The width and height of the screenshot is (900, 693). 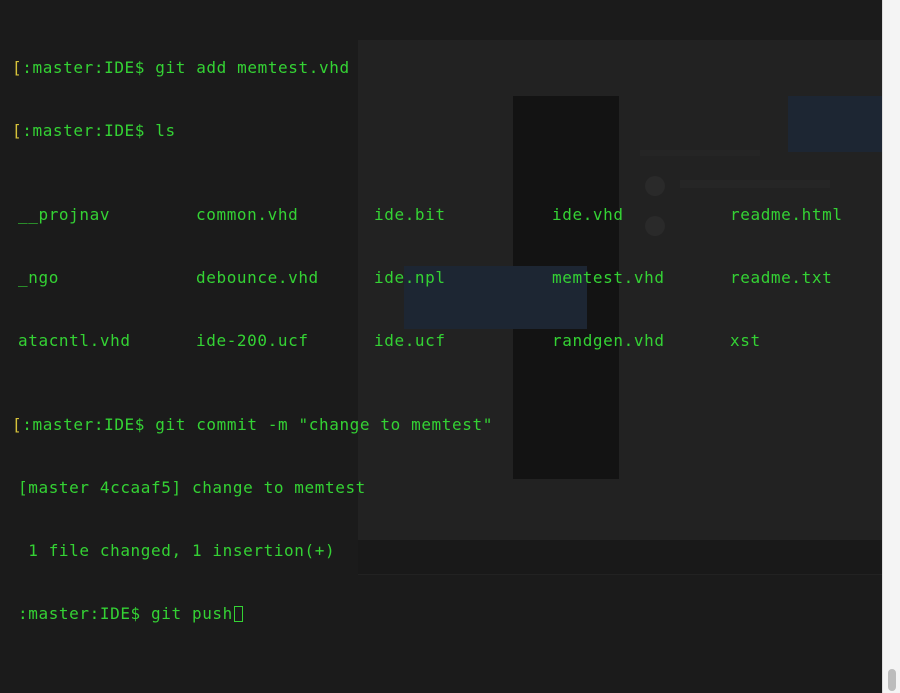 I want to click on text-cursor, so click(x=238, y=614).